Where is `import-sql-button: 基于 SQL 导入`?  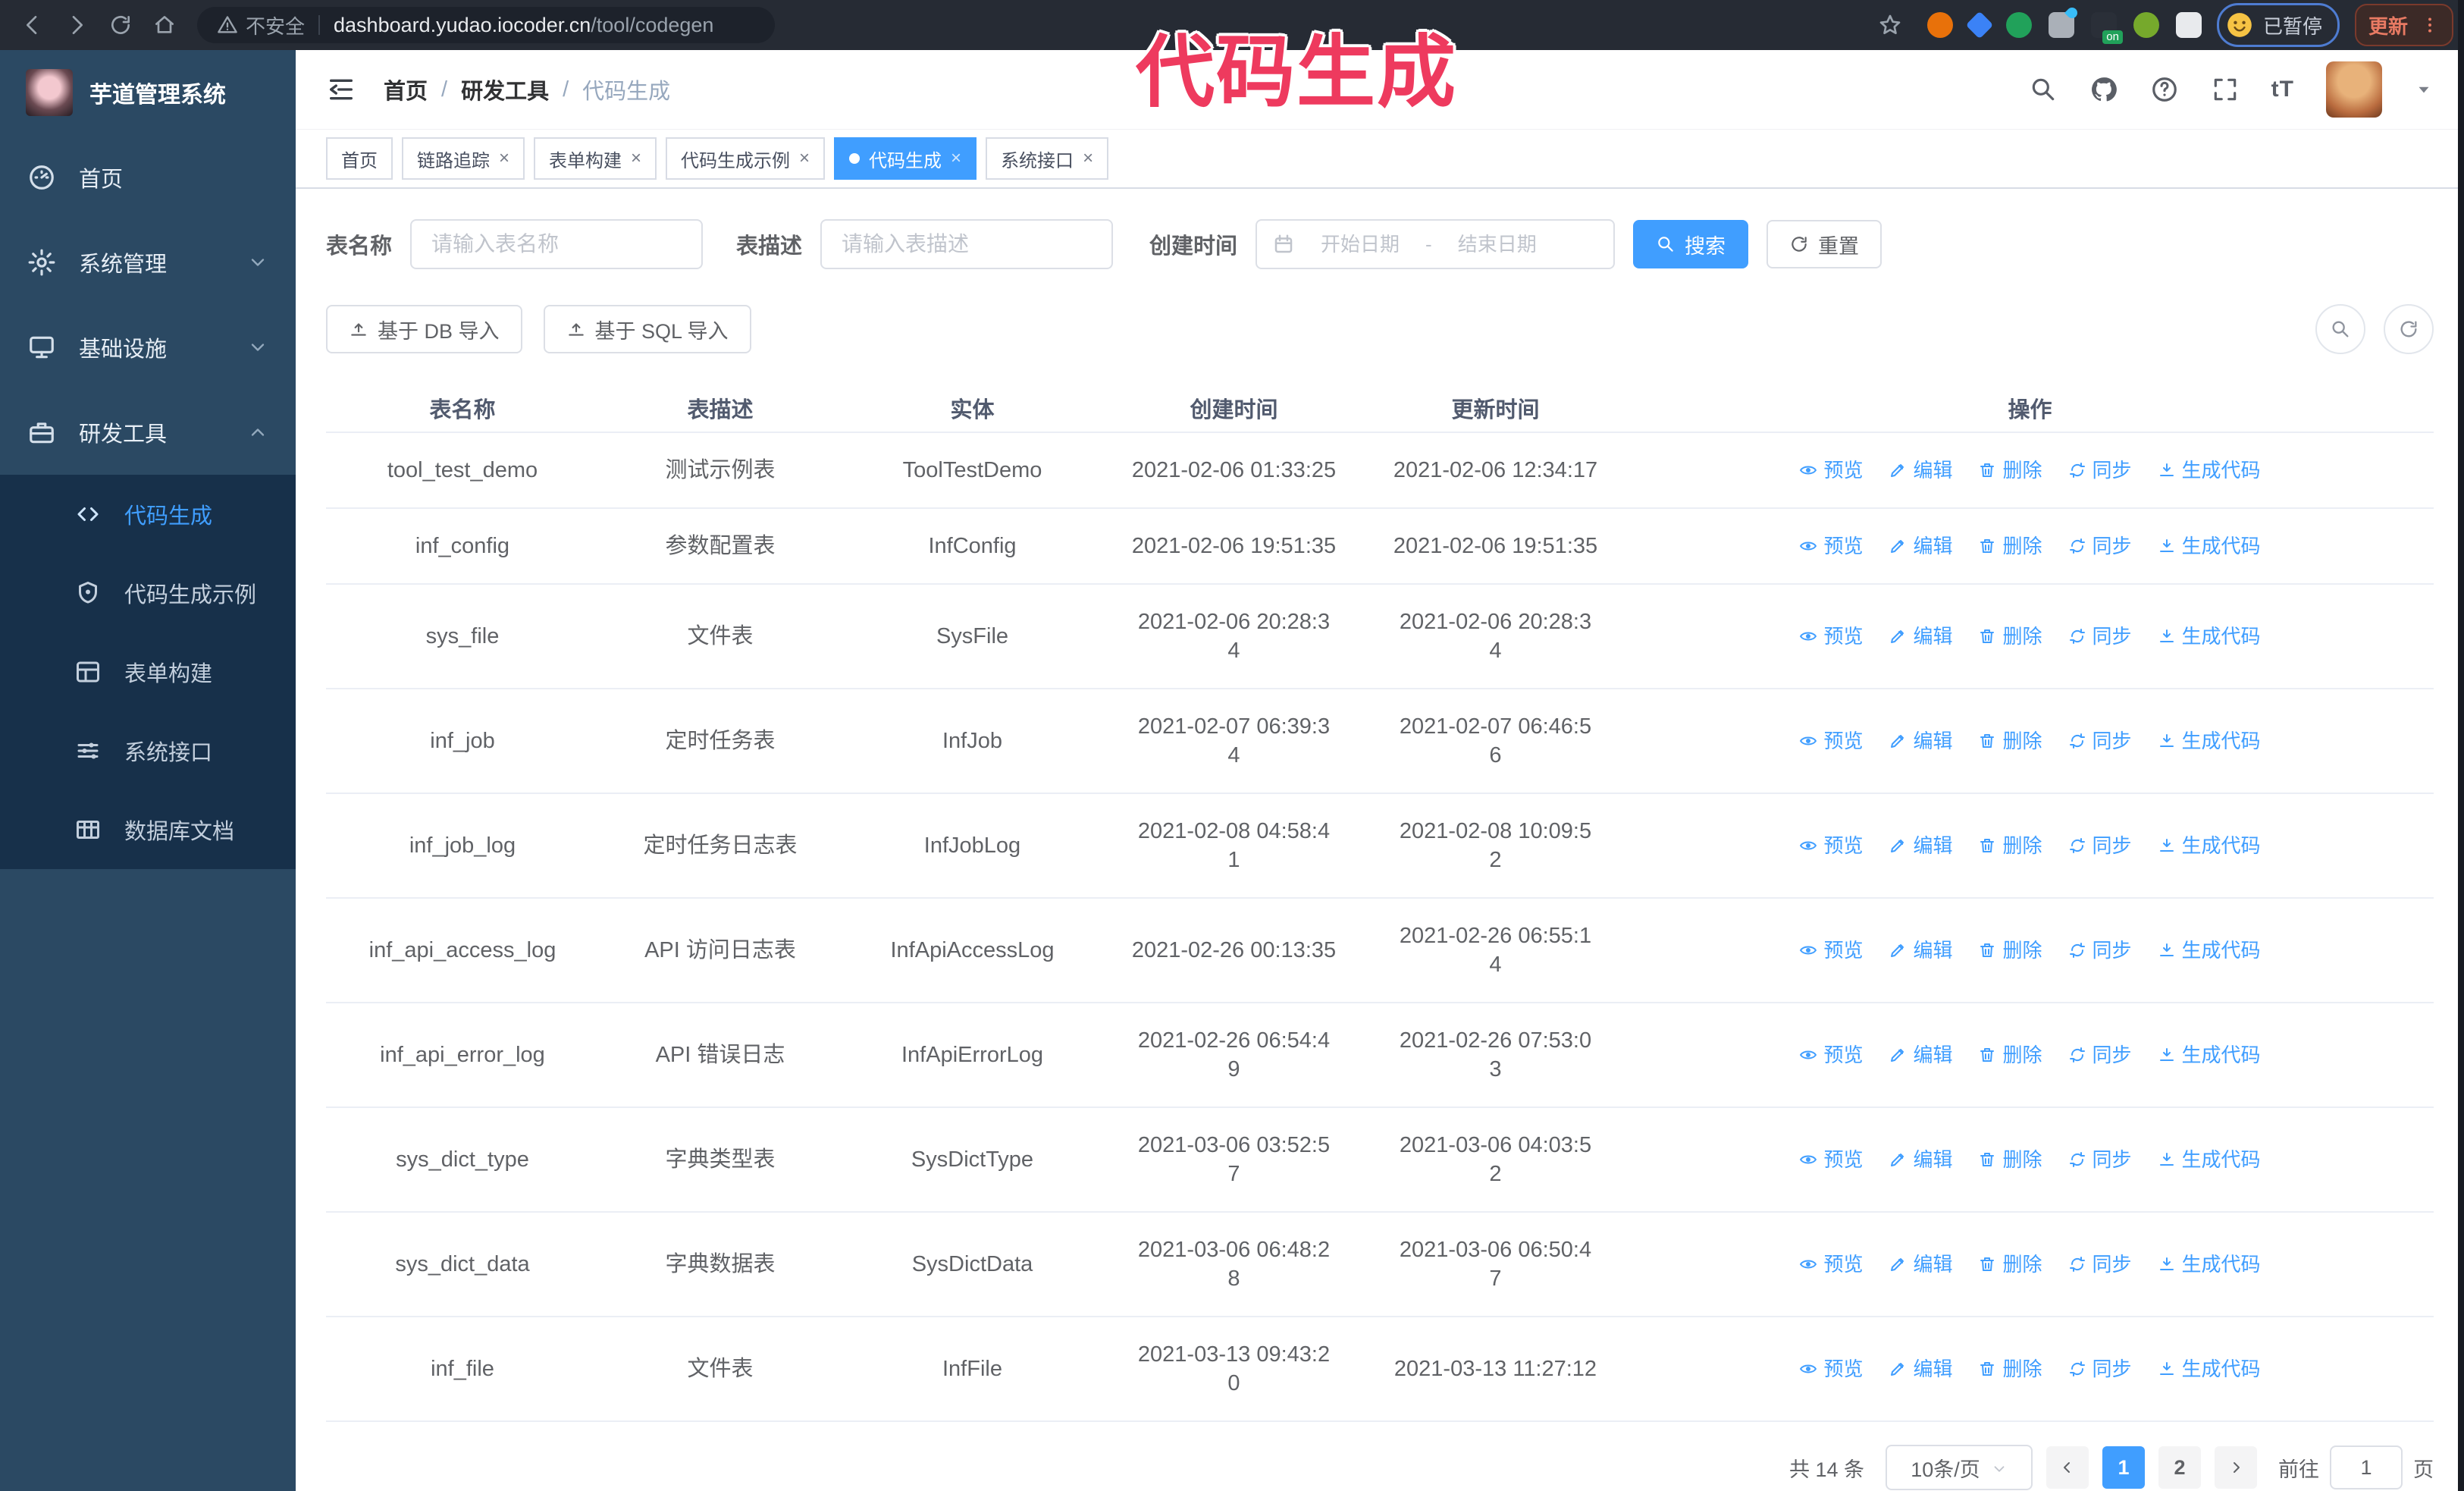 import-sql-button: 基于 SQL 导入 is located at coordinates (647, 329).